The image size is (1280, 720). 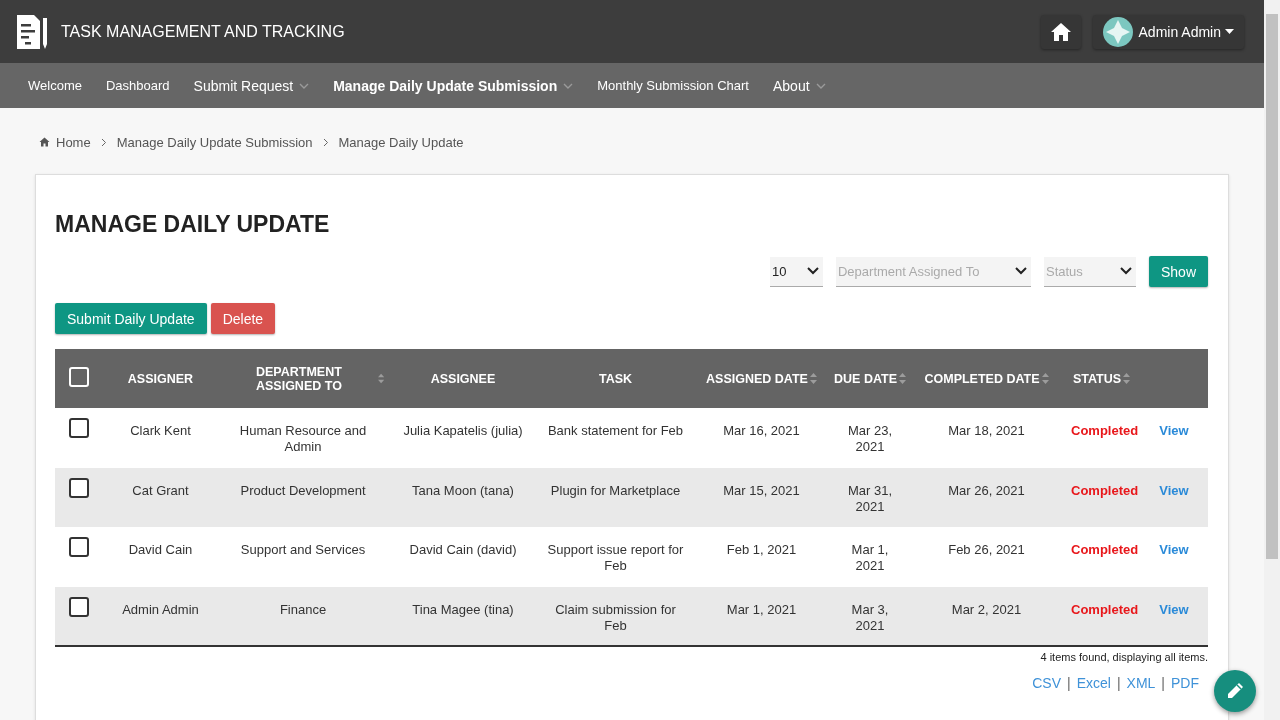 What do you see at coordinates (1168, 31) in the screenshot?
I see `user-menu-button: Admin Admin` at bounding box center [1168, 31].